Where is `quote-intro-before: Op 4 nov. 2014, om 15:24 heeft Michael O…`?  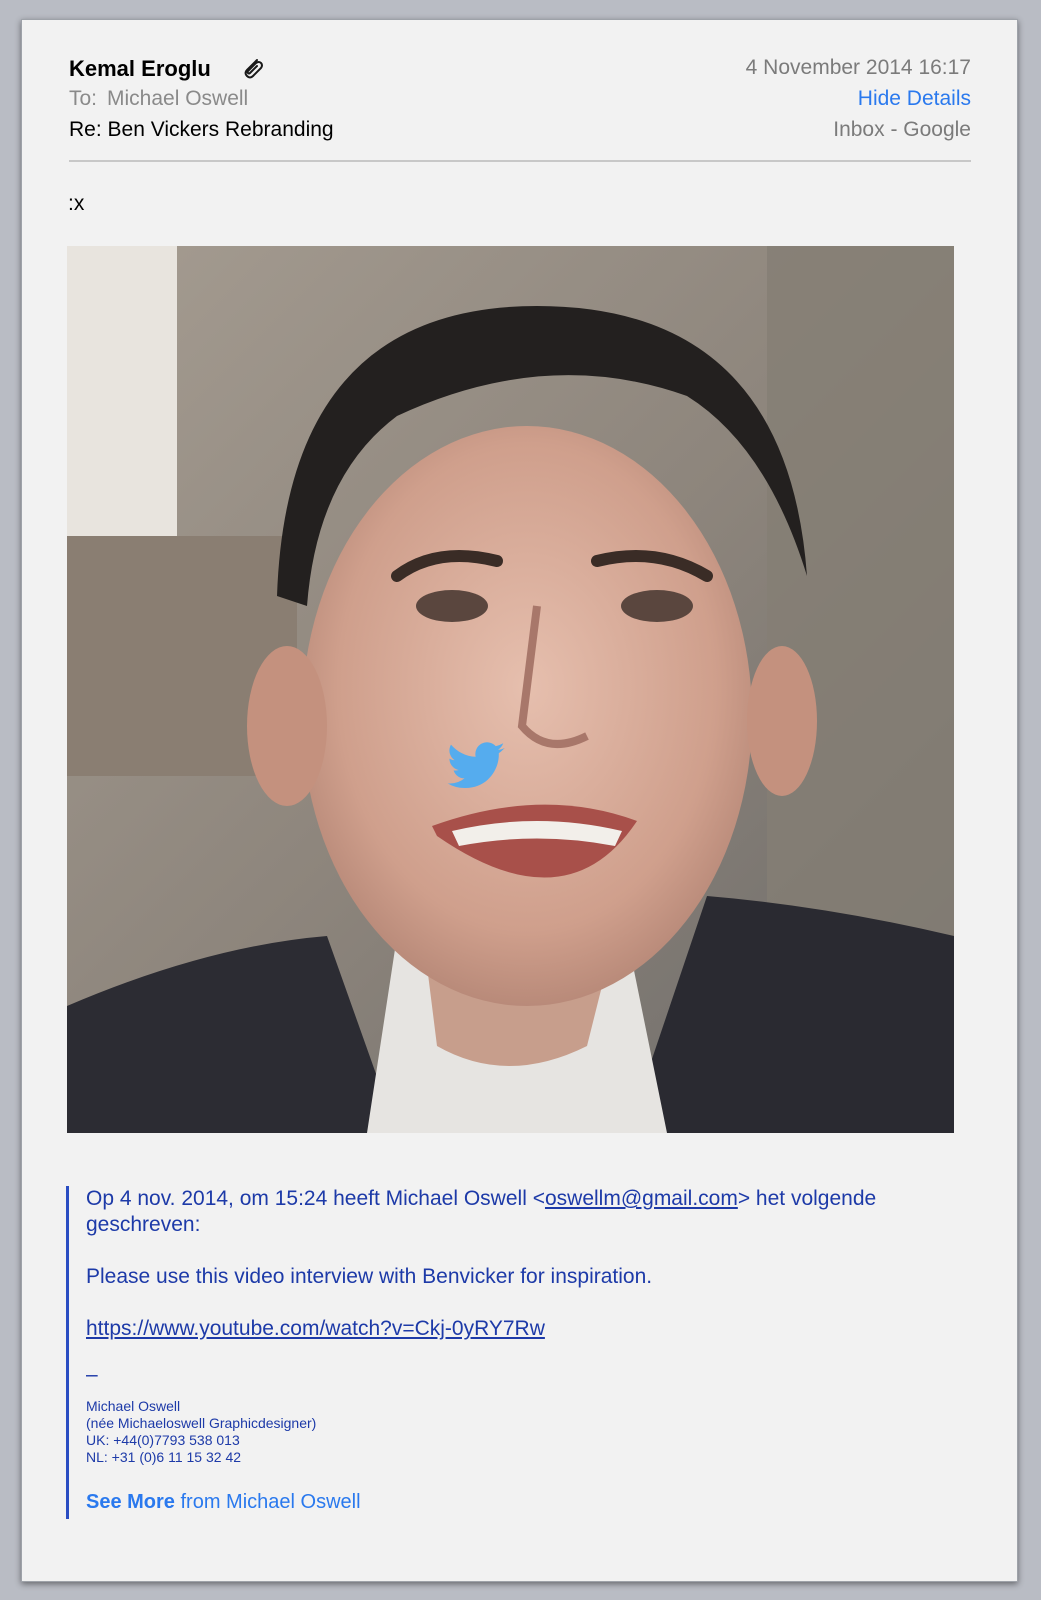 quote-intro-before: Op 4 nov. 2014, om 15:24 heeft Michael O… is located at coordinates (315, 1198).